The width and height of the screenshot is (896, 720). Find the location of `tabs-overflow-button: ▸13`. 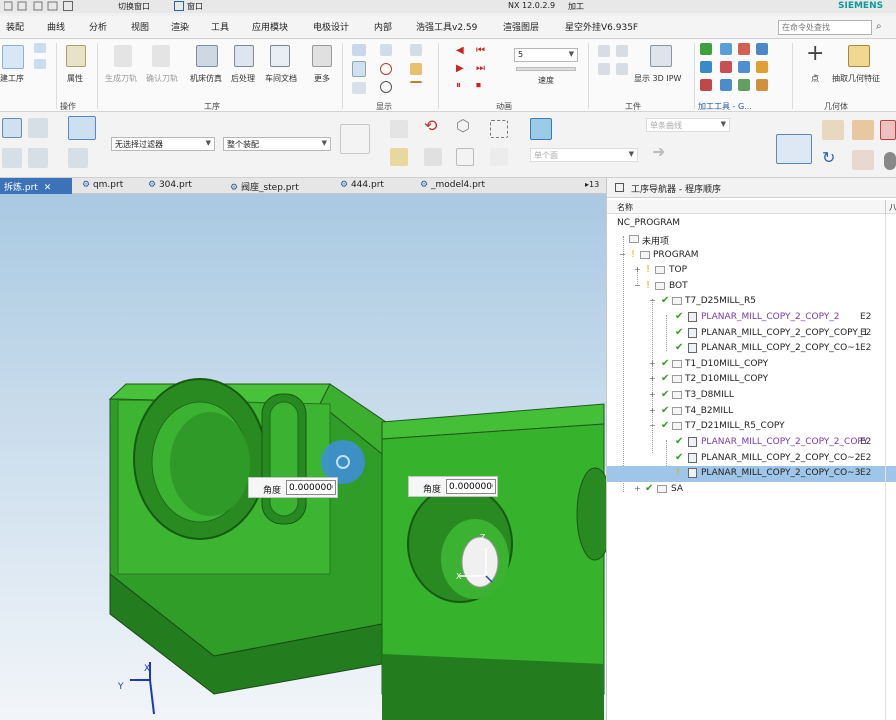

tabs-overflow-button: ▸13 is located at coordinates (592, 184).